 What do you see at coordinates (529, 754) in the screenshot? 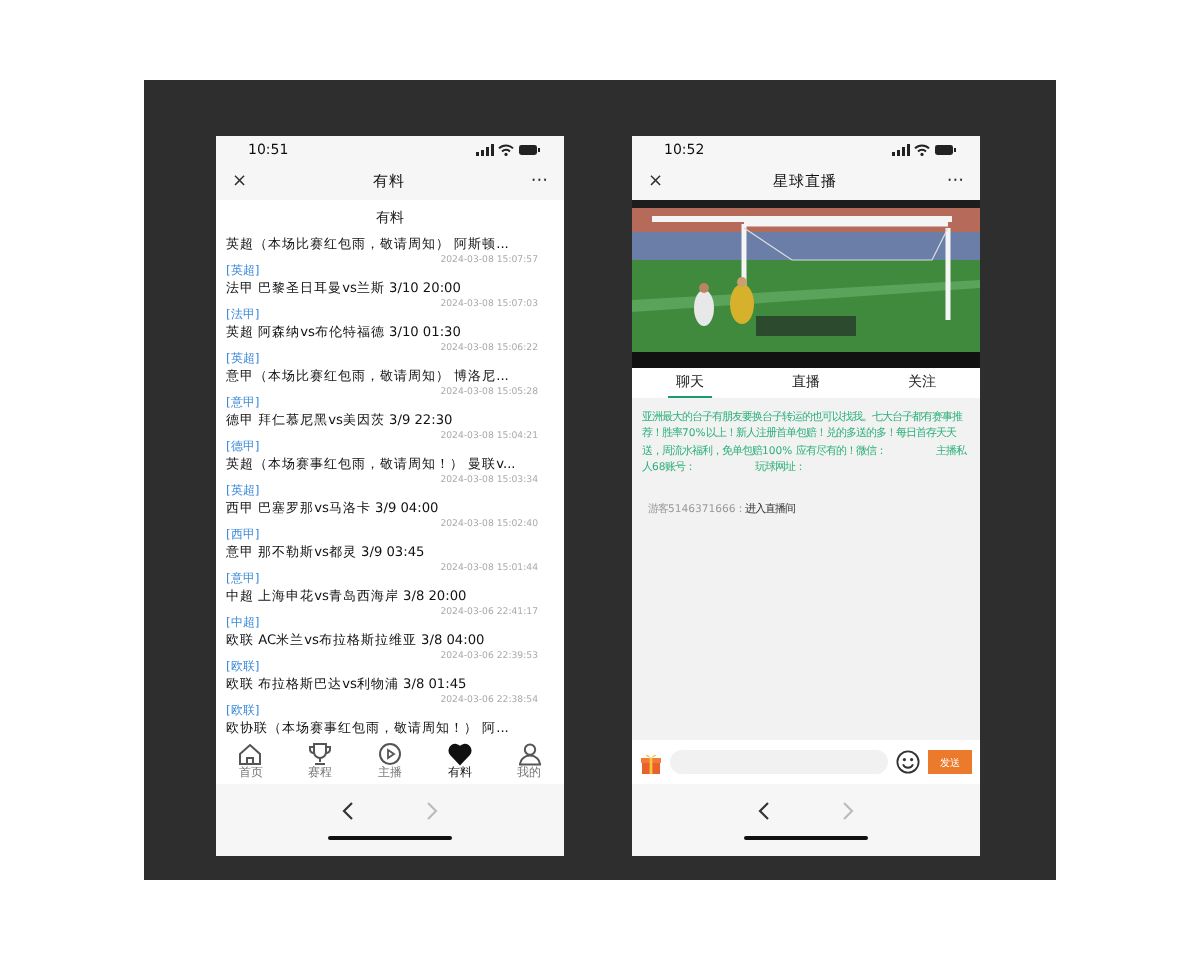
I see `person-icon` at bounding box center [529, 754].